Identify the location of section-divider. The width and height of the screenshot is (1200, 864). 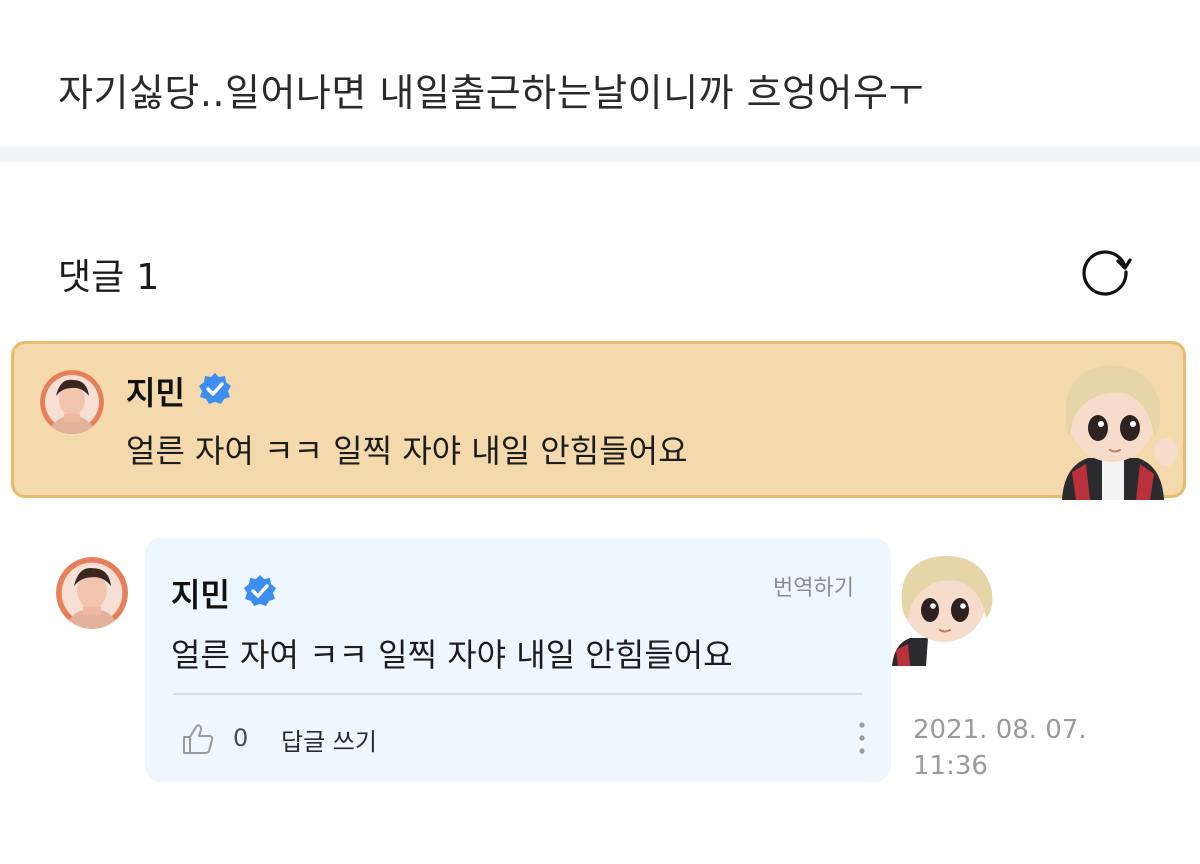
(600, 154).